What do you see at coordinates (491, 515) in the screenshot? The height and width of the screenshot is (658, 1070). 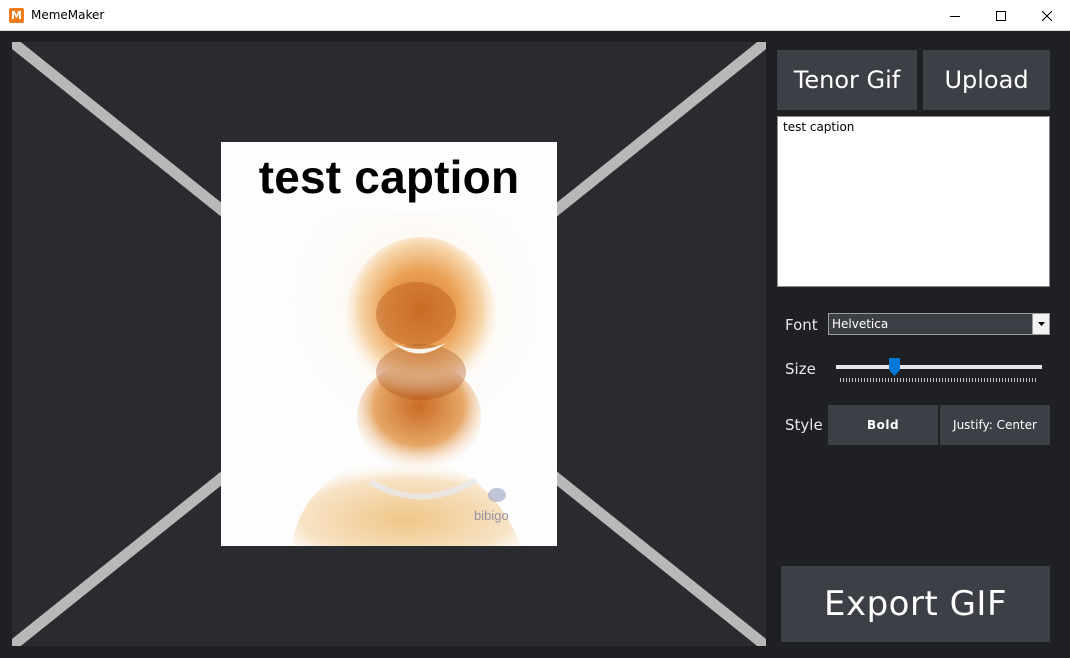 I see `svg-text: bibigo` at bounding box center [491, 515].